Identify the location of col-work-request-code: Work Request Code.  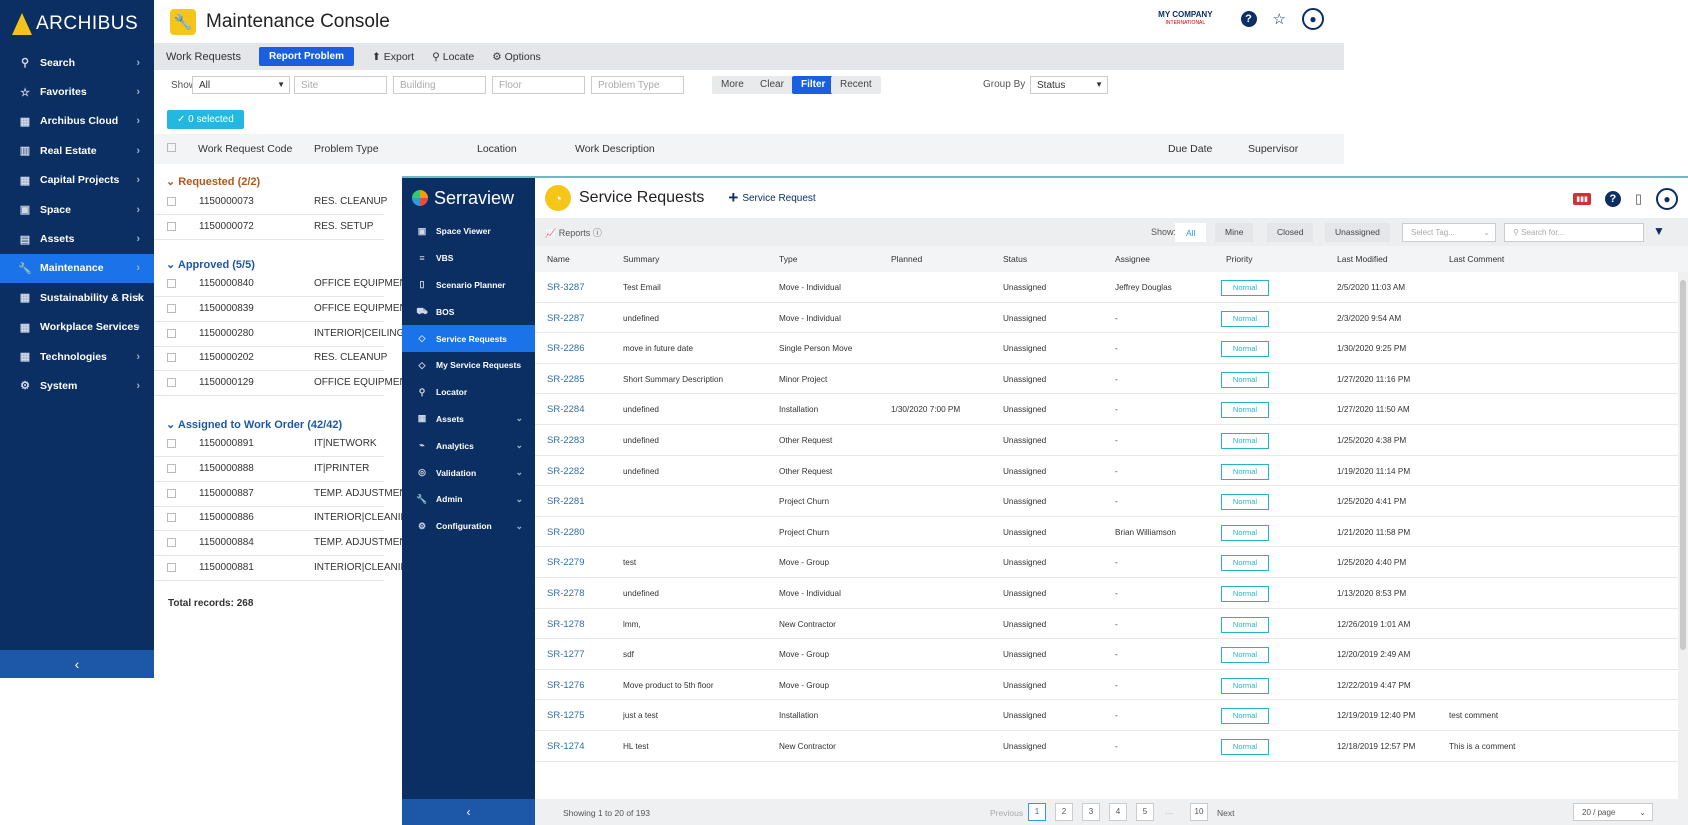
(245, 149).